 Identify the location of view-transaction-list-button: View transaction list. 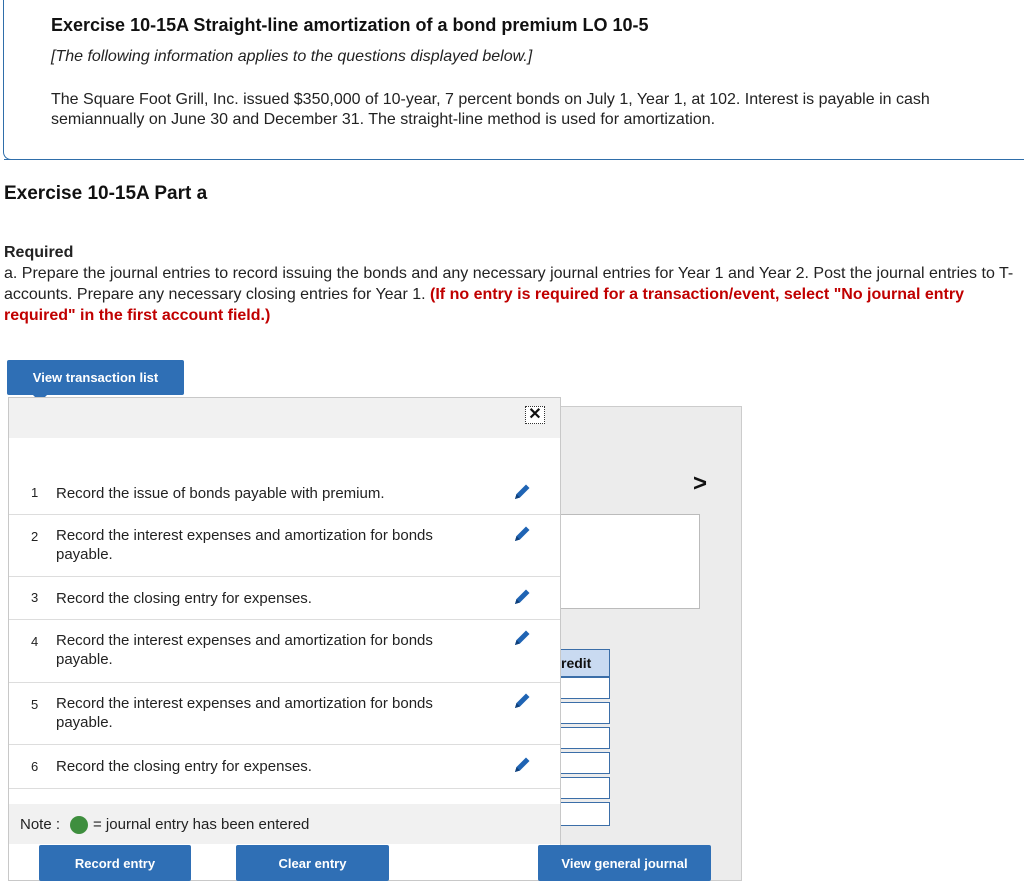
(95, 381).